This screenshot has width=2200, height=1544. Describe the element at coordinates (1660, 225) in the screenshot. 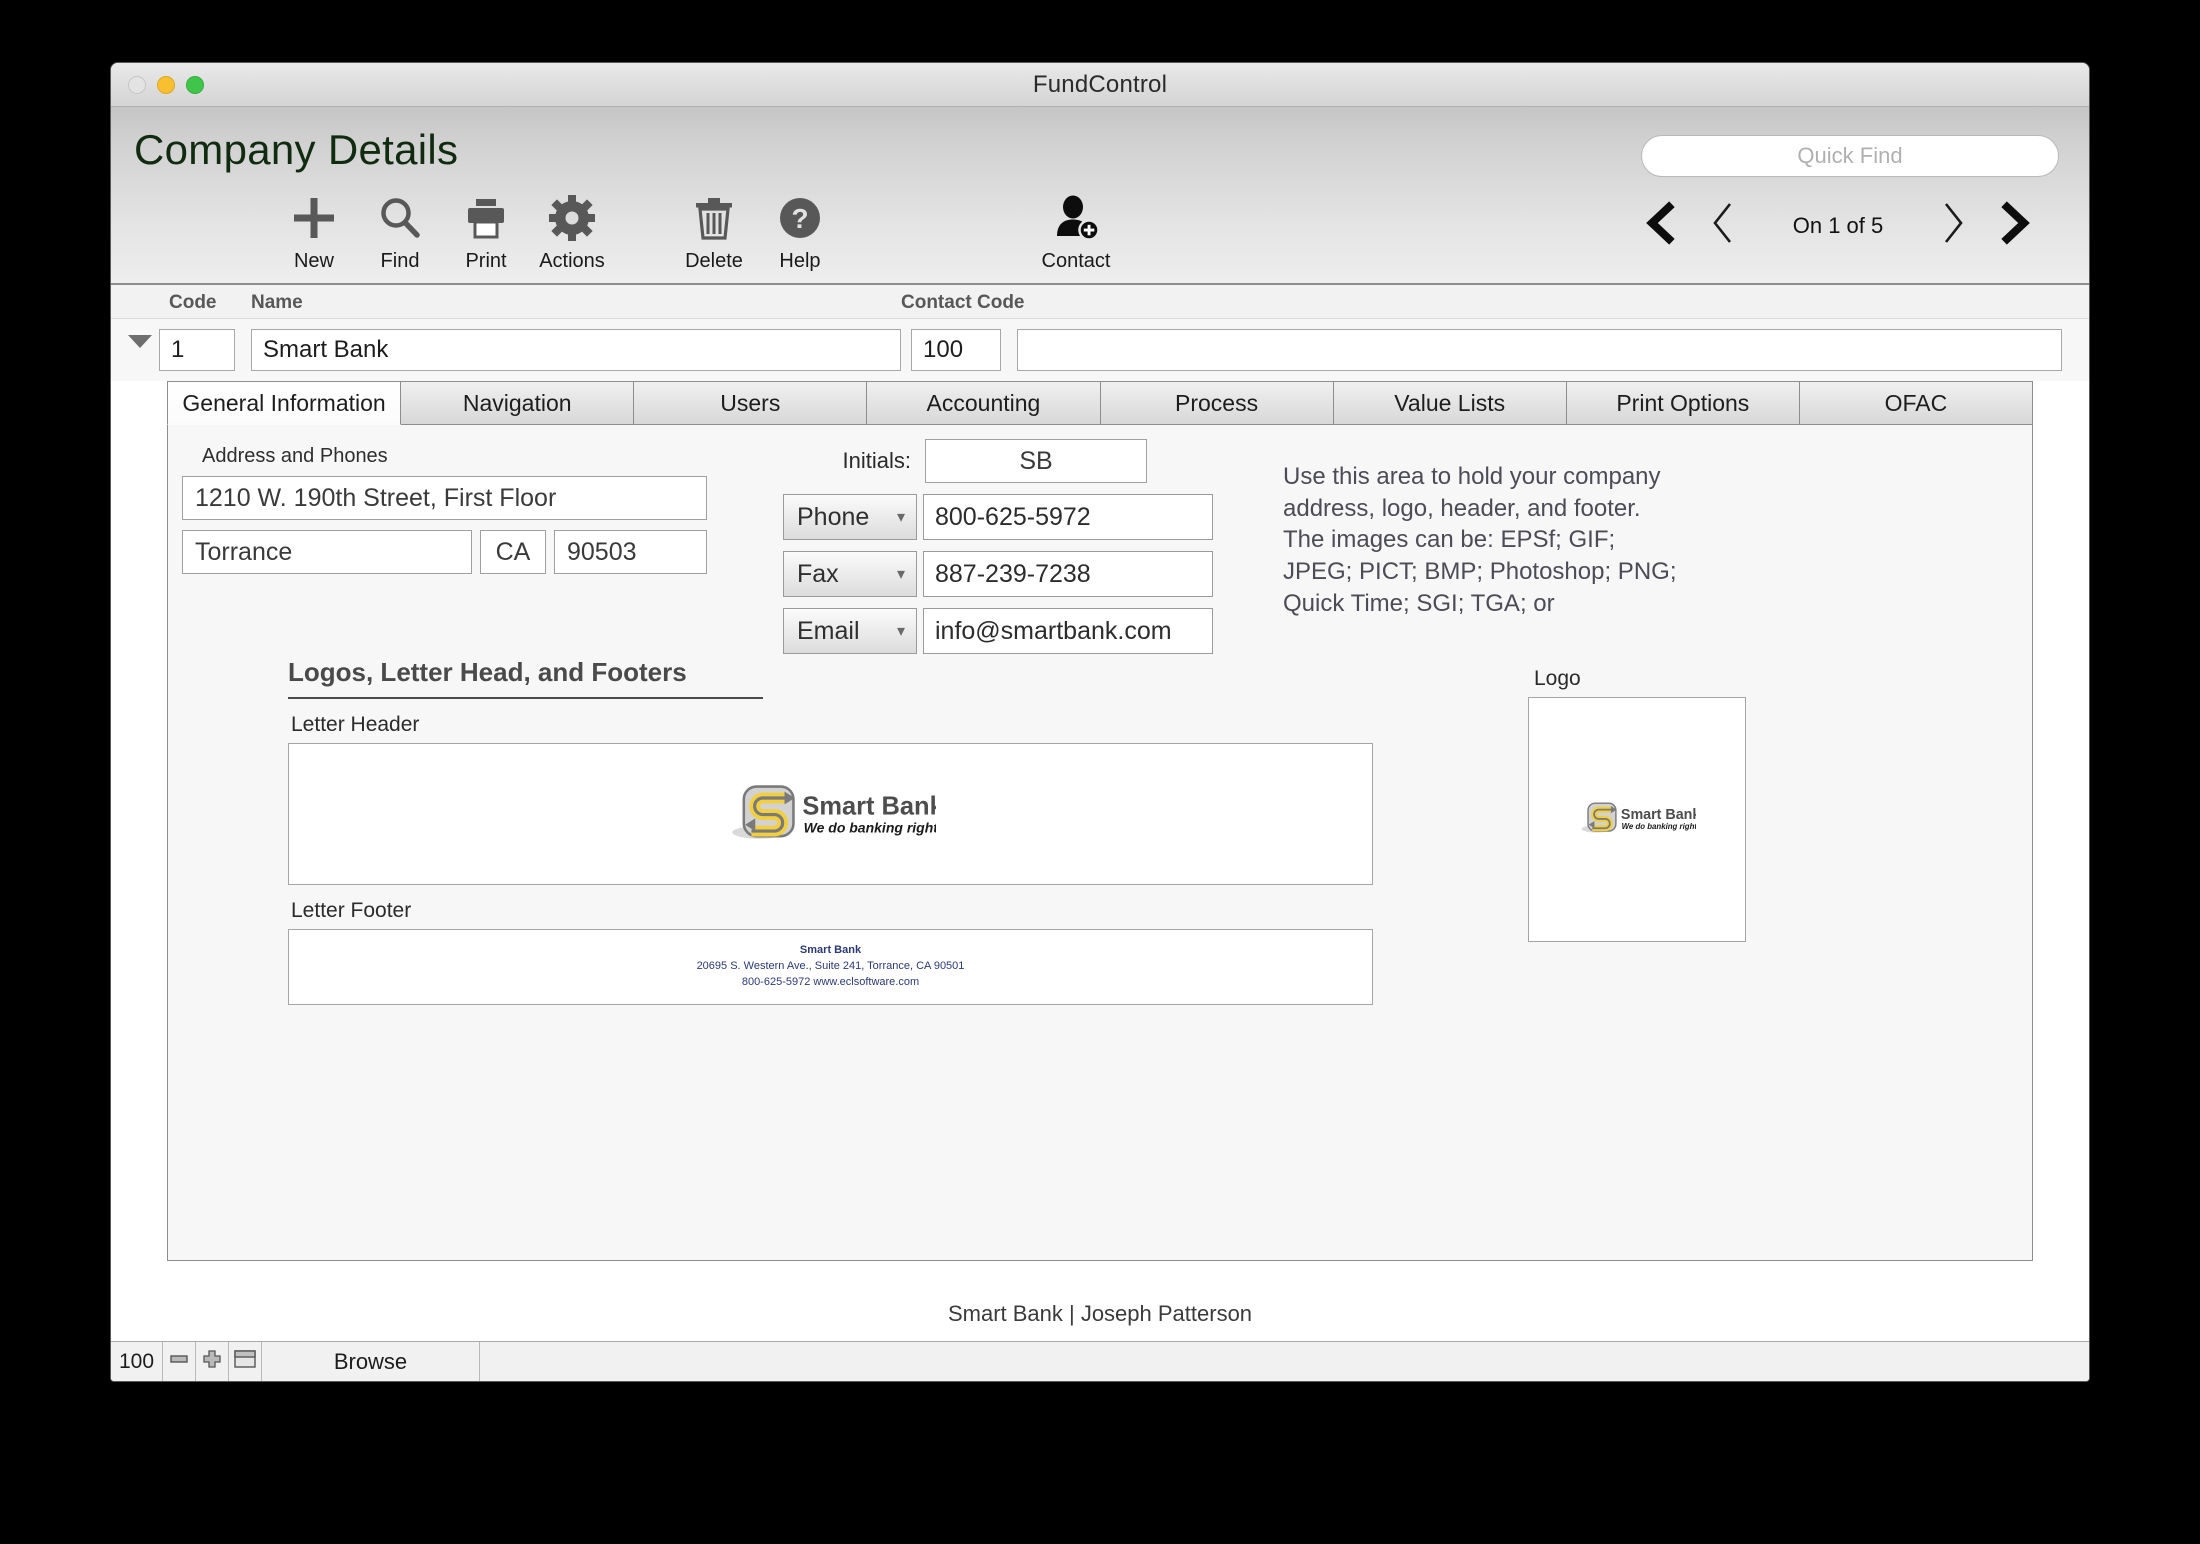

I see `first-record-button` at that location.